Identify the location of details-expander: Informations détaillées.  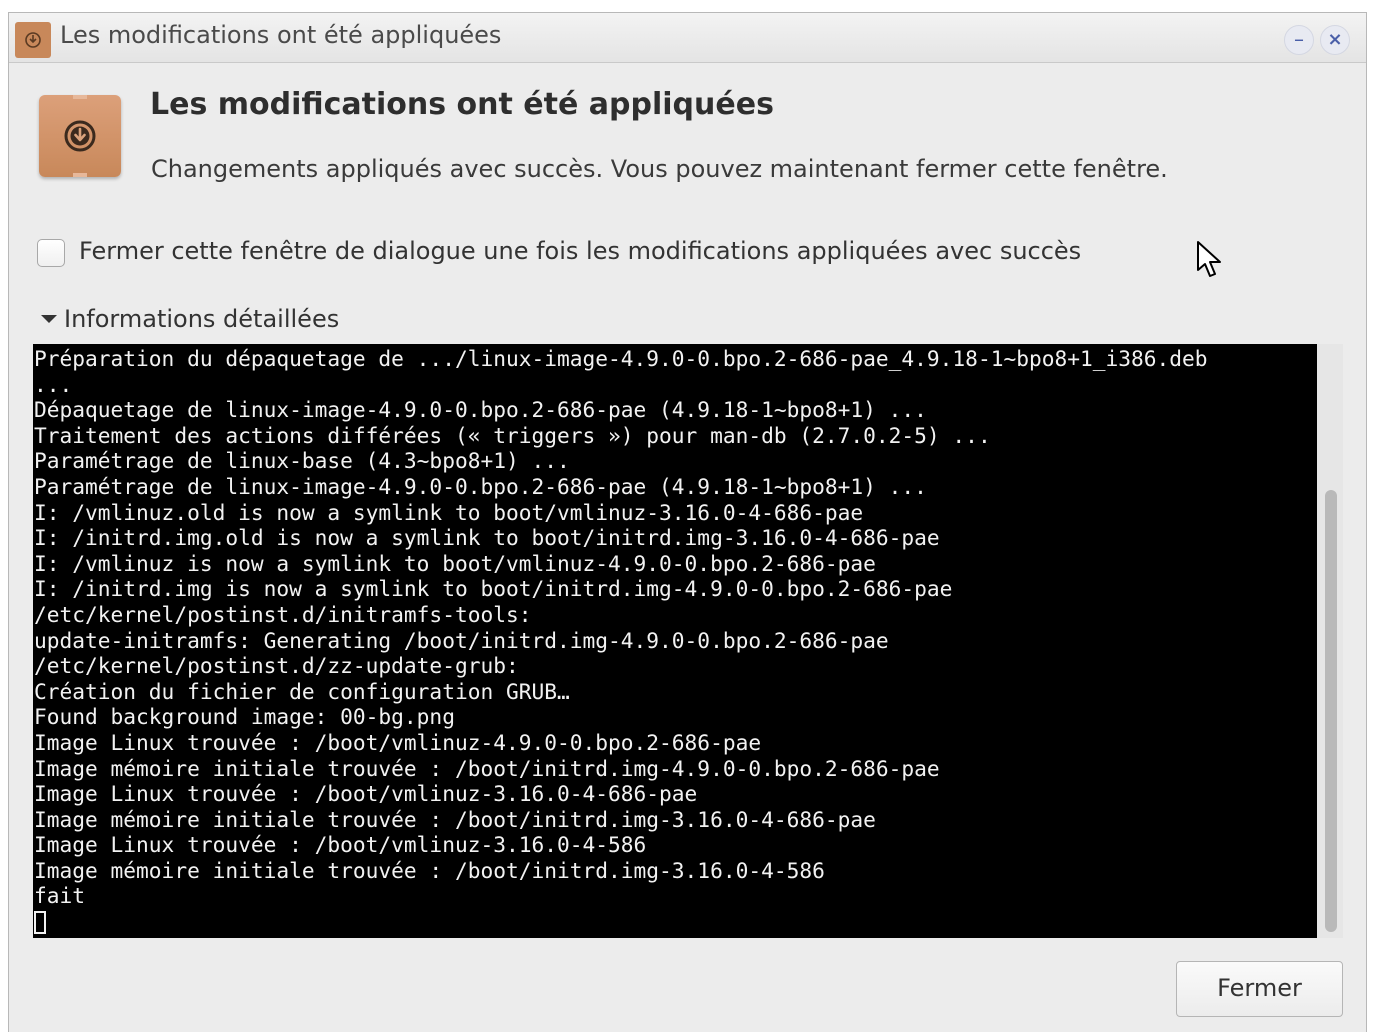
(190, 319).